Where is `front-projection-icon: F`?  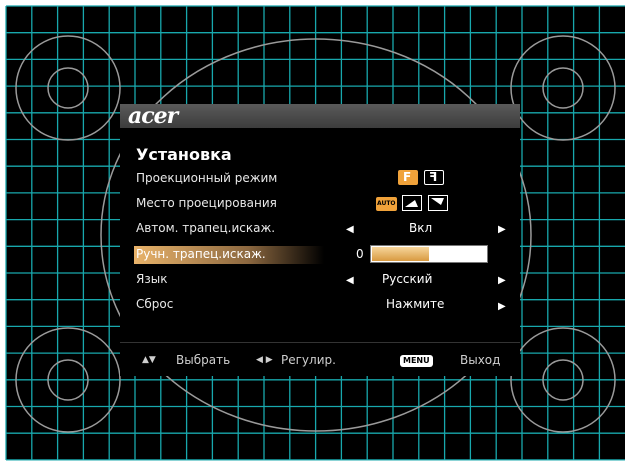 front-projection-icon: F is located at coordinates (408, 177).